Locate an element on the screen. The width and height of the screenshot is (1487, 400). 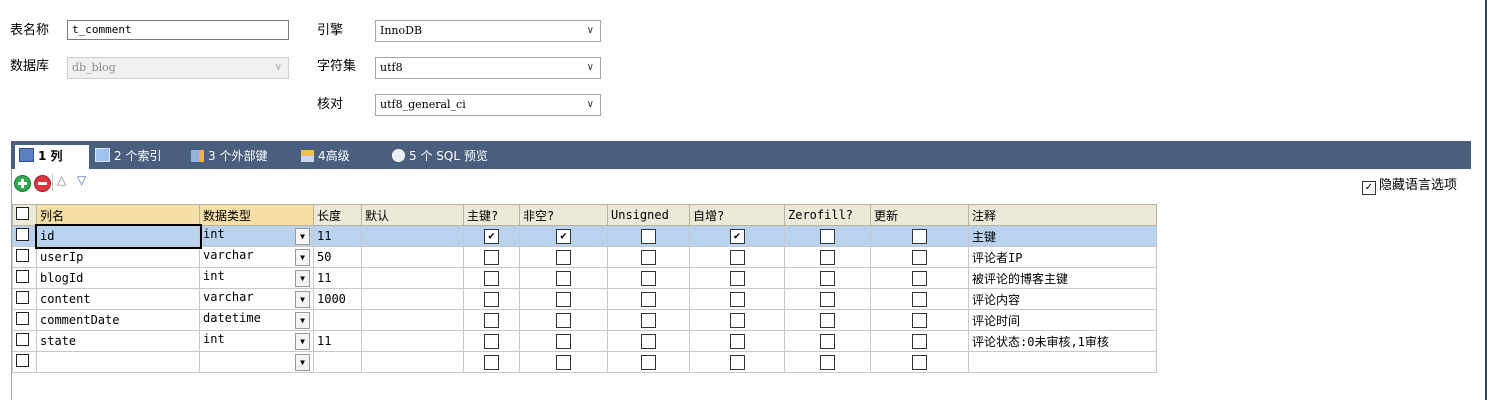
notnull-cell: ✔ is located at coordinates (563, 236).